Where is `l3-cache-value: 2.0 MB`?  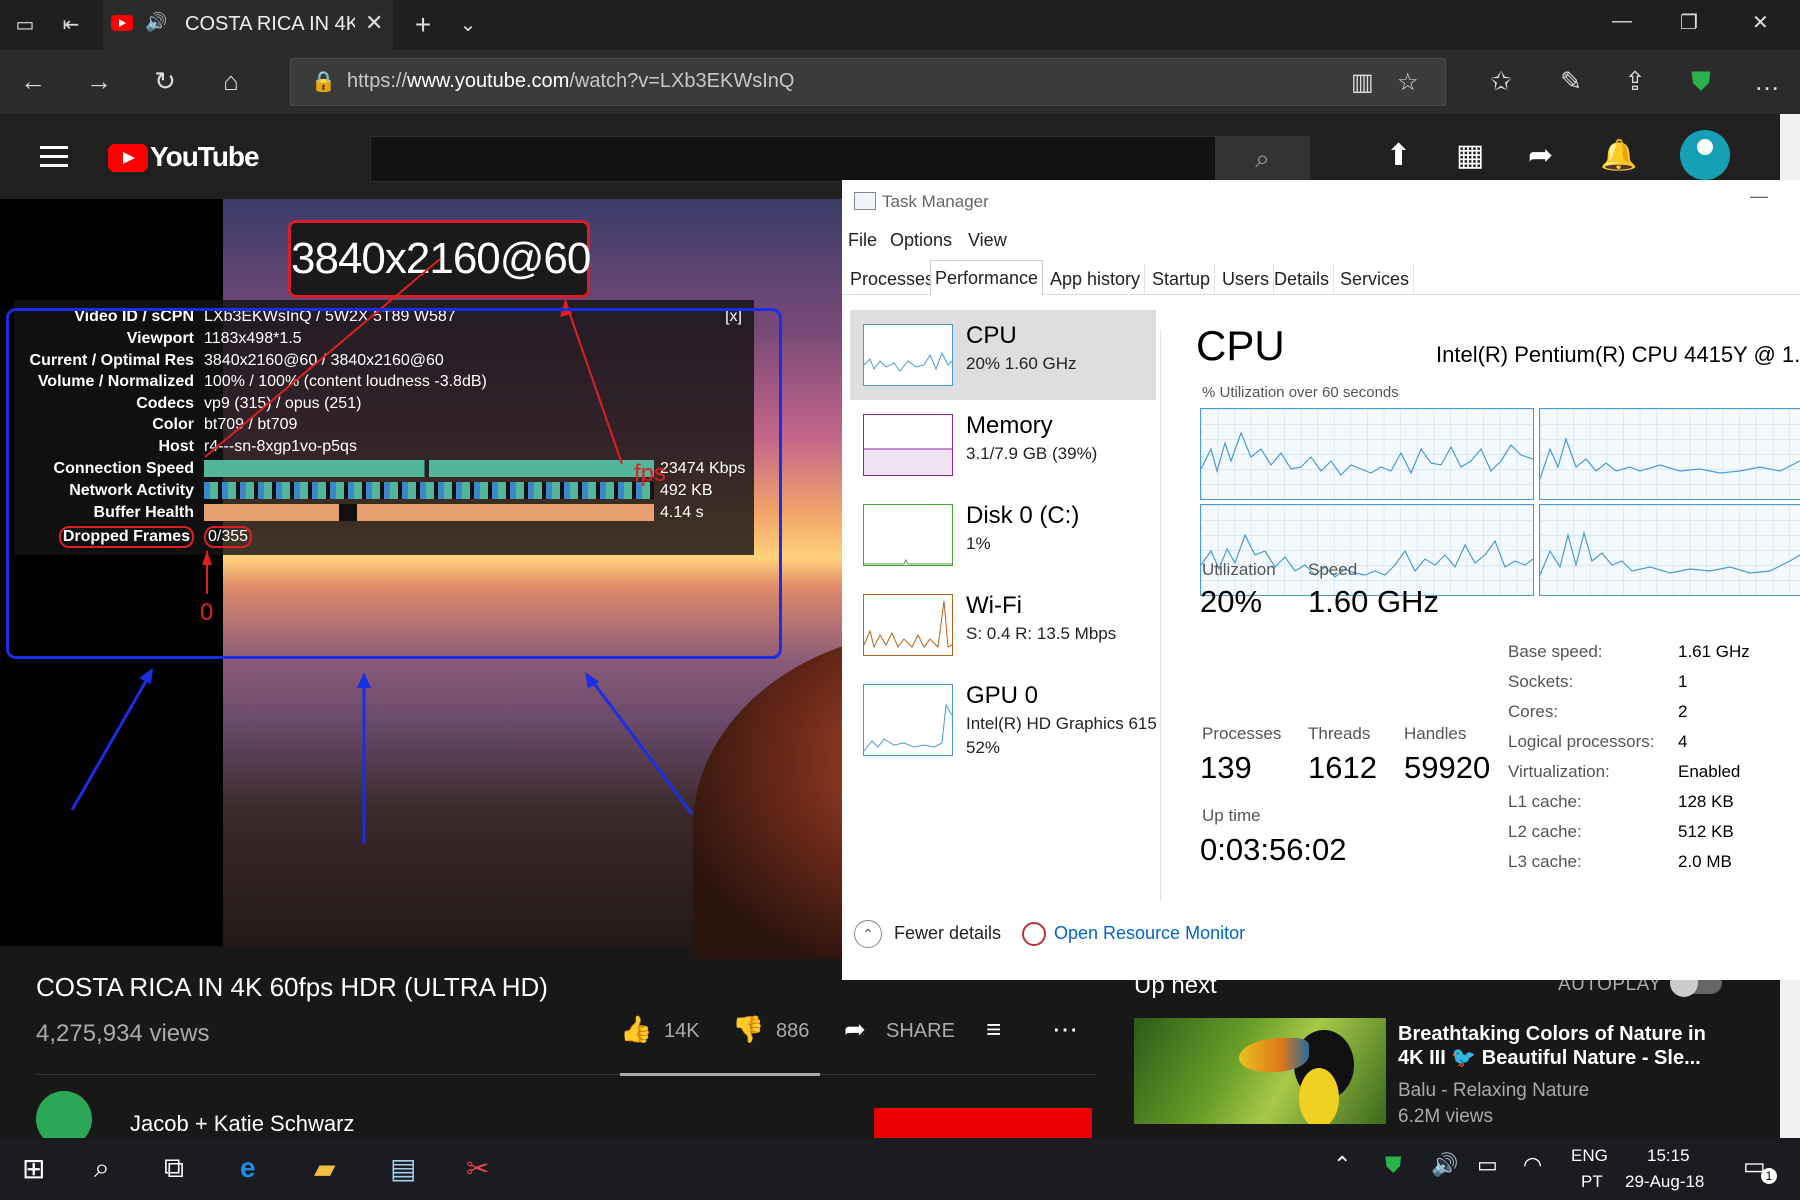
l3-cache-value: 2.0 MB is located at coordinates (1705, 861).